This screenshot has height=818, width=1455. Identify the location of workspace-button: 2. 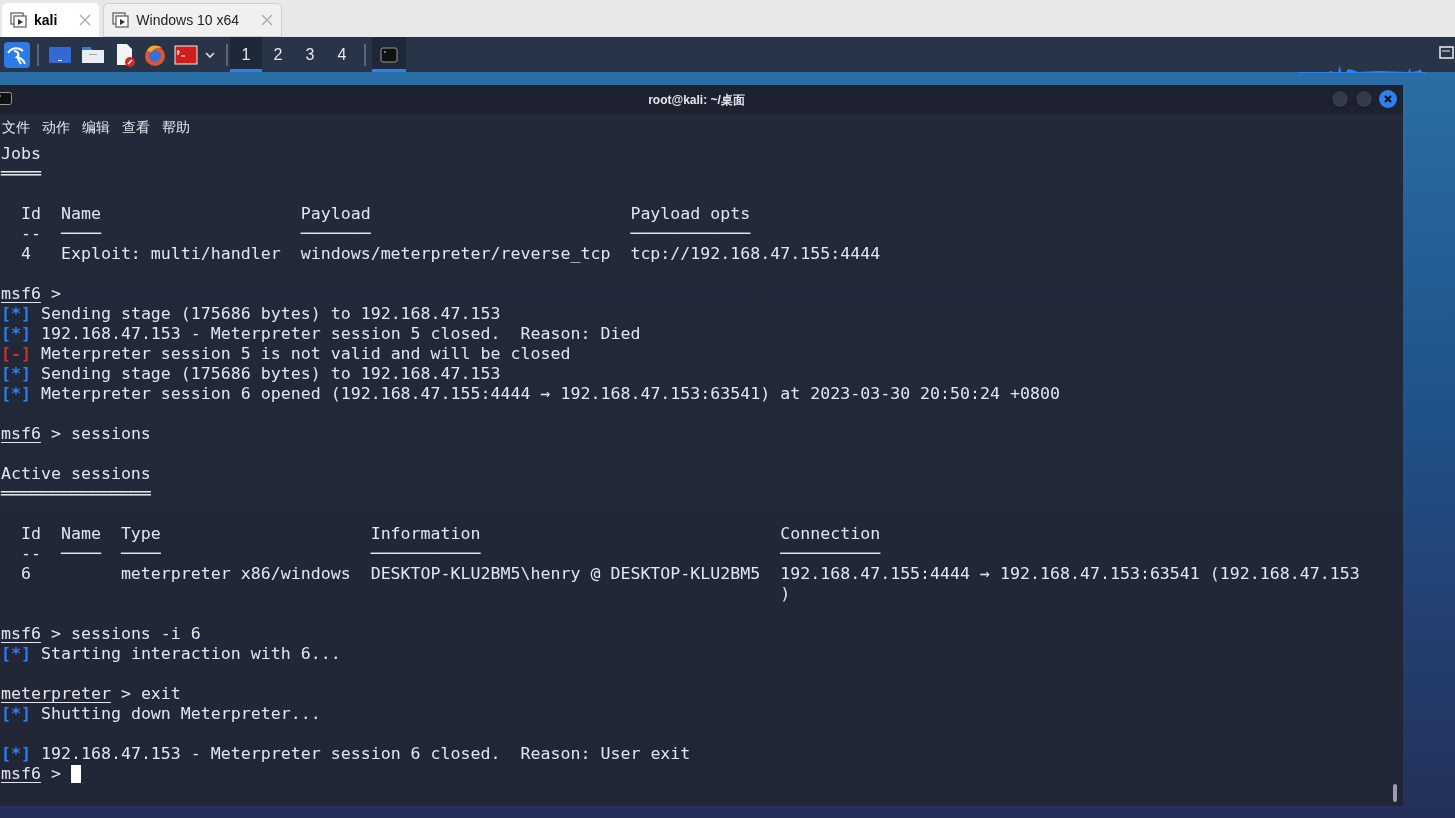
(278, 54).